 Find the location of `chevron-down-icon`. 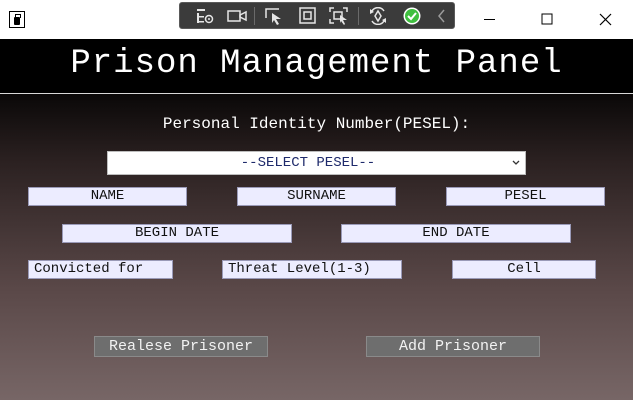

chevron-down-icon is located at coordinates (516, 165).